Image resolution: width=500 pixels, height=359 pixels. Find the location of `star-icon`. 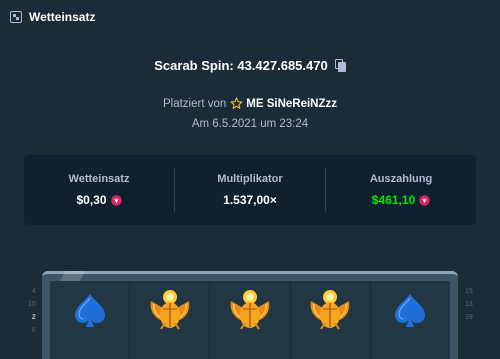

star-icon is located at coordinates (236, 103).